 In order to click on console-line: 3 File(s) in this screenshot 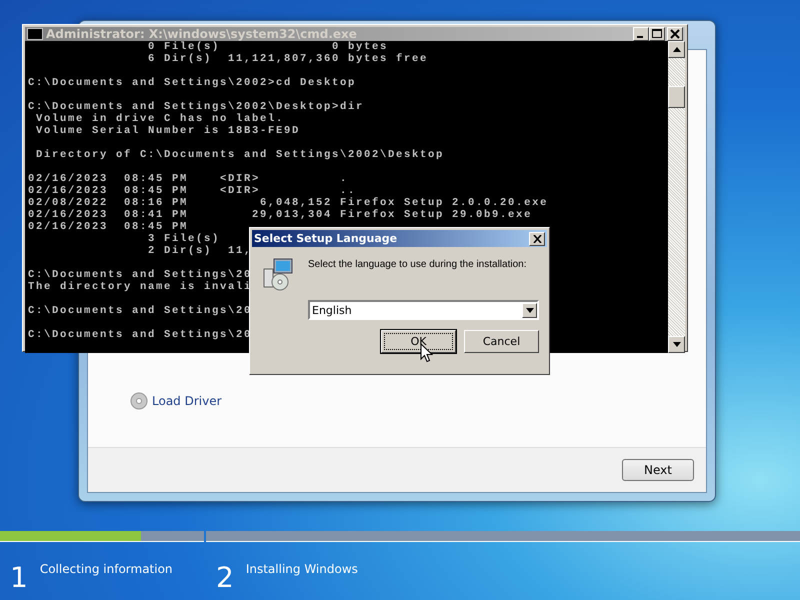, I will do `click(183, 239)`.